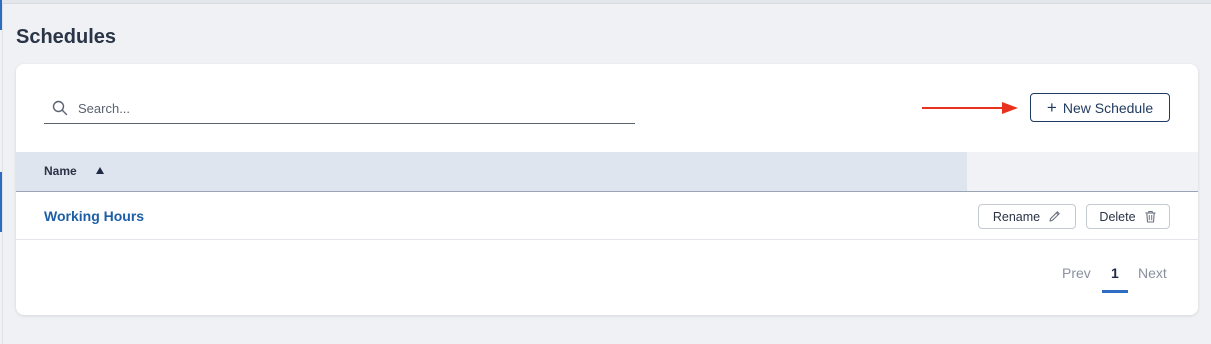 Image resolution: width=1211 pixels, height=344 pixels. What do you see at coordinates (1108, 107) in the screenshot?
I see `new-schedule-label: New Schedule` at bounding box center [1108, 107].